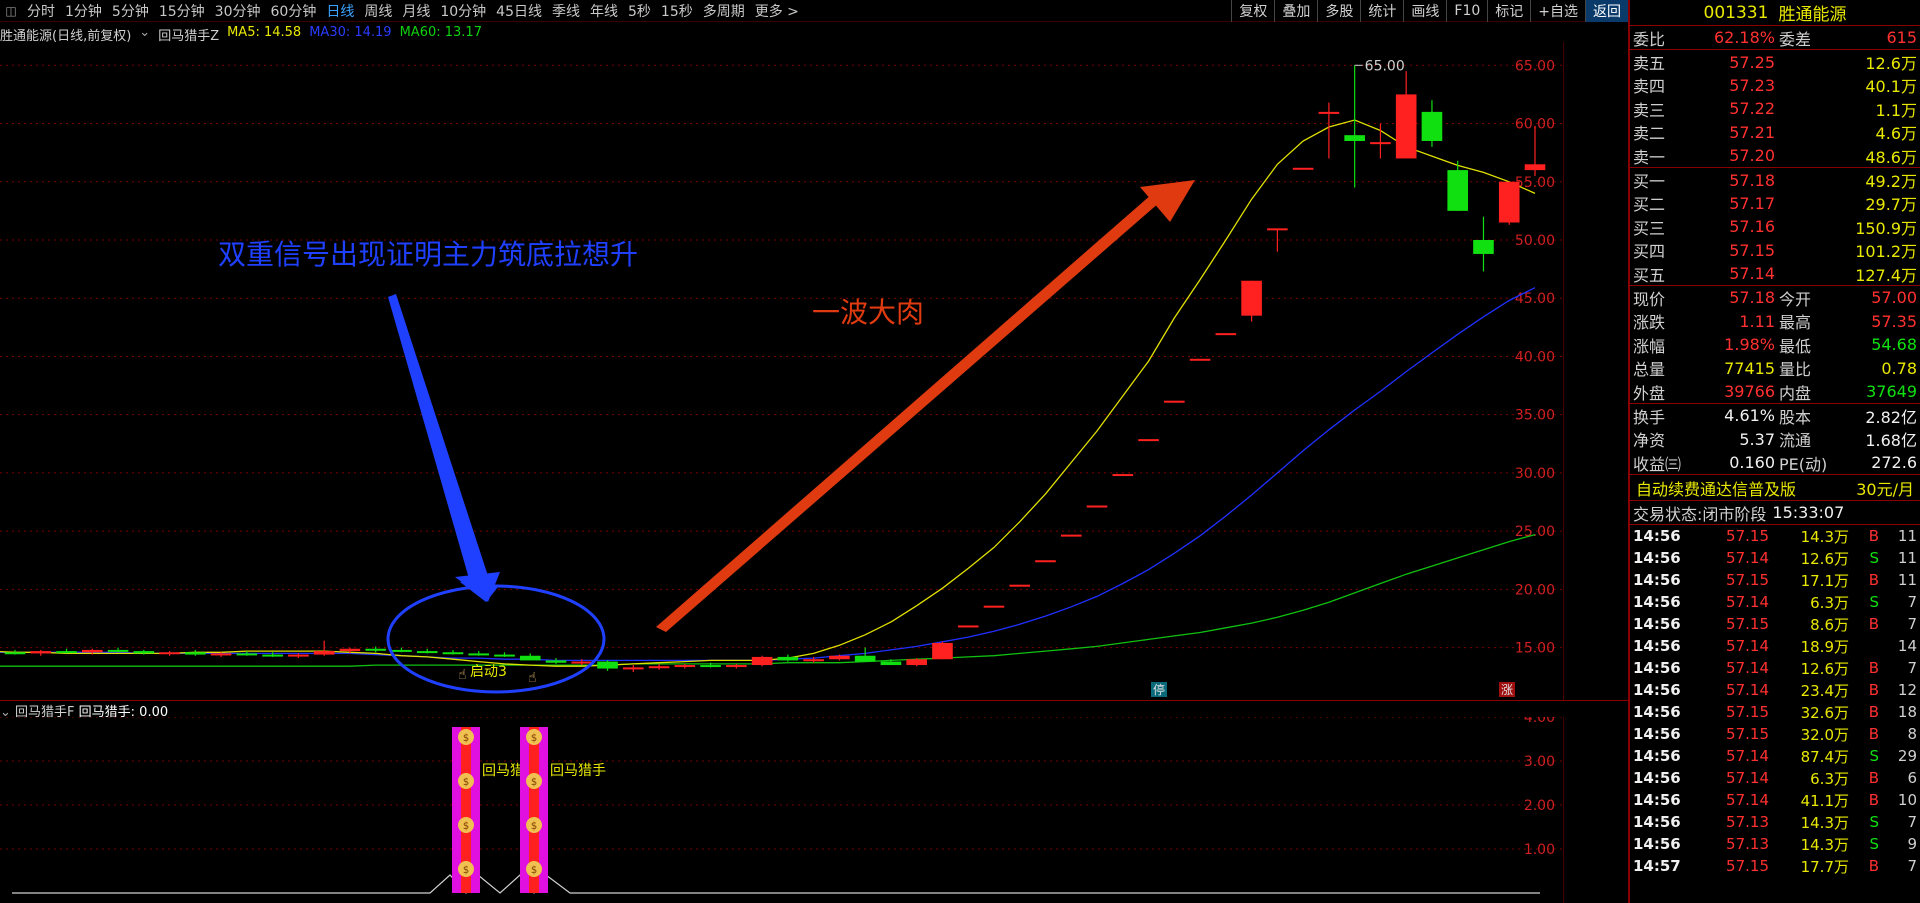 The image size is (1920, 903). I want to click on period-tab: 15分钟, so click(182, 11).